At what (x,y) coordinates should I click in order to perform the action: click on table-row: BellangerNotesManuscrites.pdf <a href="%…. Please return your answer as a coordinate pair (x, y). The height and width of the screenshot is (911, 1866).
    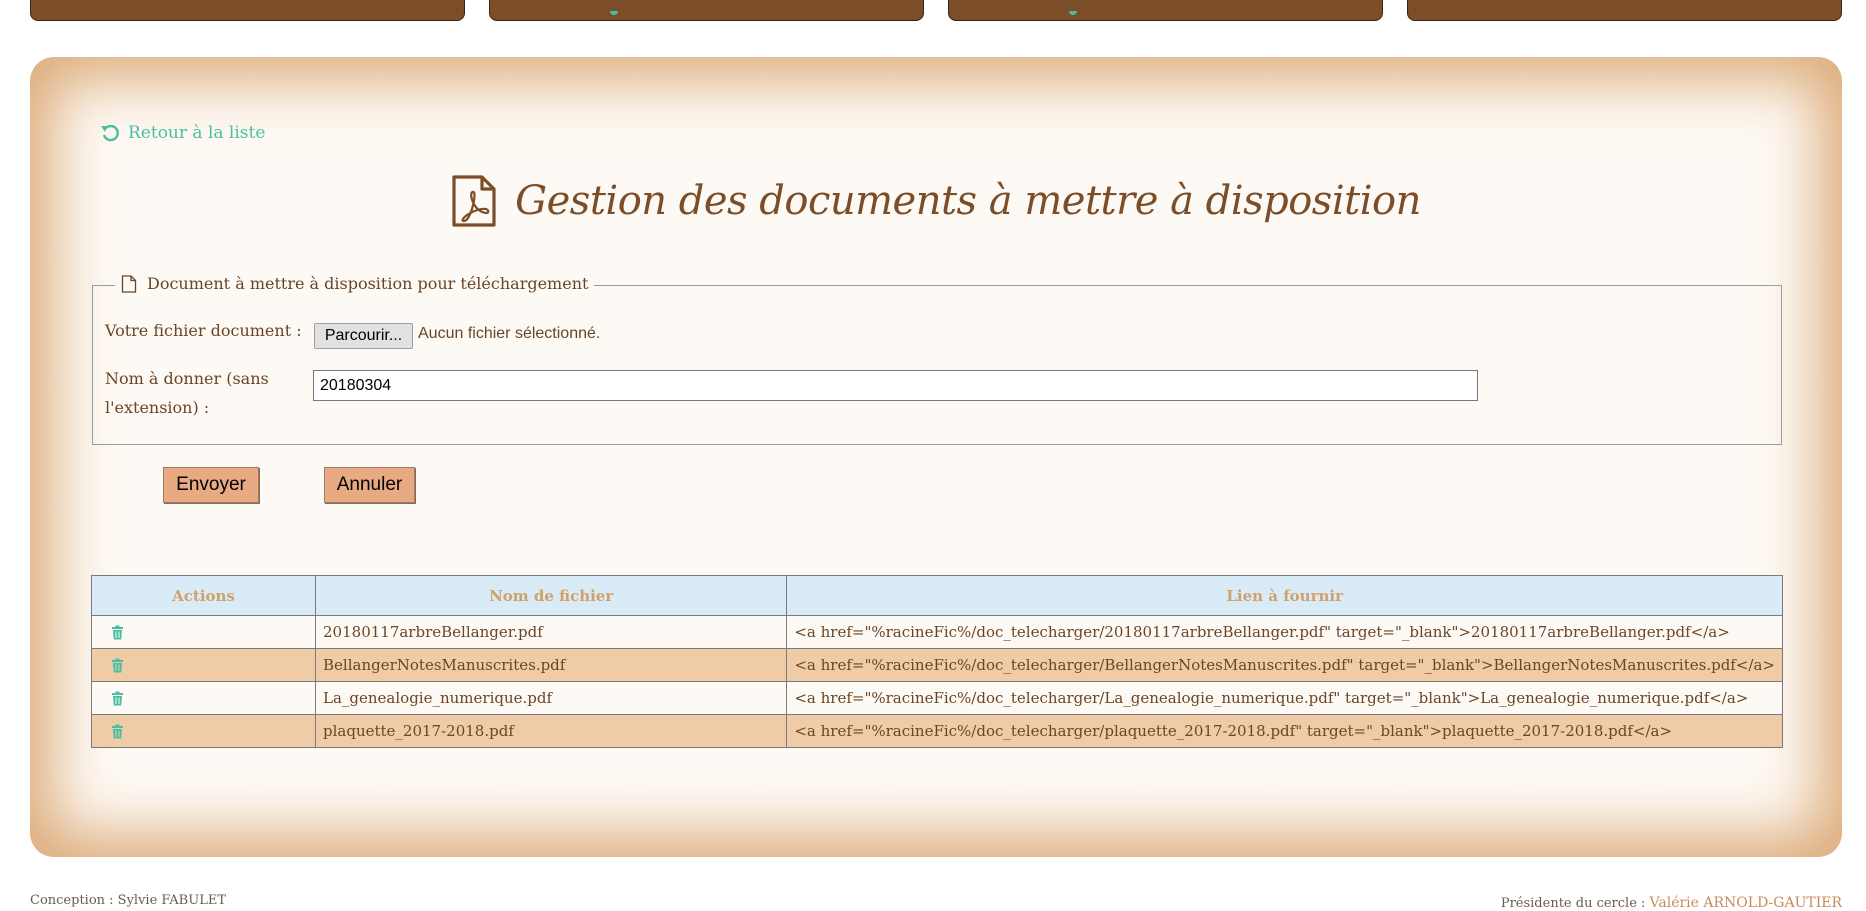
    Looking at the image, I should click on (936, 665).